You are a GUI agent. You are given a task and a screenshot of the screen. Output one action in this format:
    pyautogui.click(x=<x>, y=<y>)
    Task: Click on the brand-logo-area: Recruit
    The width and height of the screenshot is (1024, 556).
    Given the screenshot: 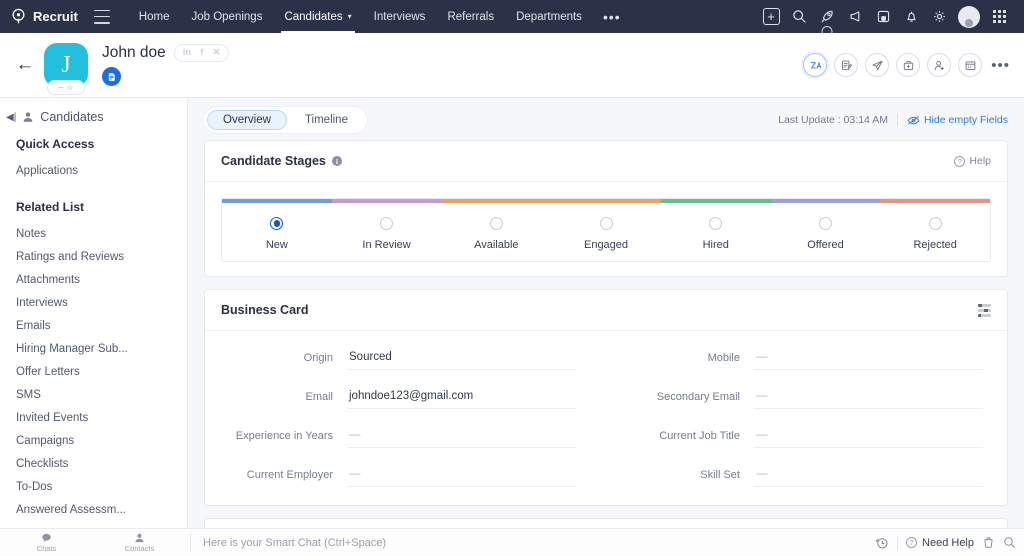 What is the action you would take?
    pyautogui.click(x=44, y=16)
    